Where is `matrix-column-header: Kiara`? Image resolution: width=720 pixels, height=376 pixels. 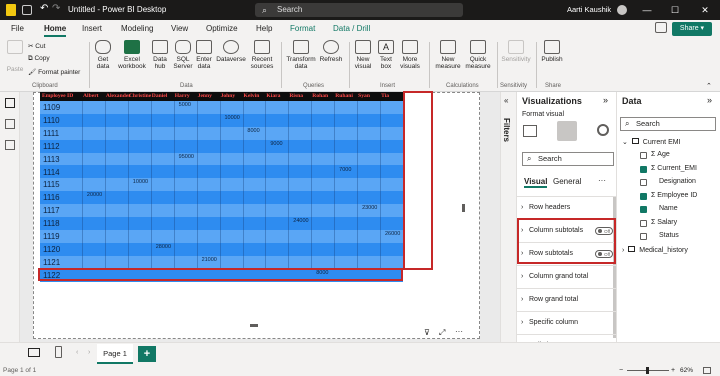 matrix-column-header: Kiara is located at coordinates (273, 96).